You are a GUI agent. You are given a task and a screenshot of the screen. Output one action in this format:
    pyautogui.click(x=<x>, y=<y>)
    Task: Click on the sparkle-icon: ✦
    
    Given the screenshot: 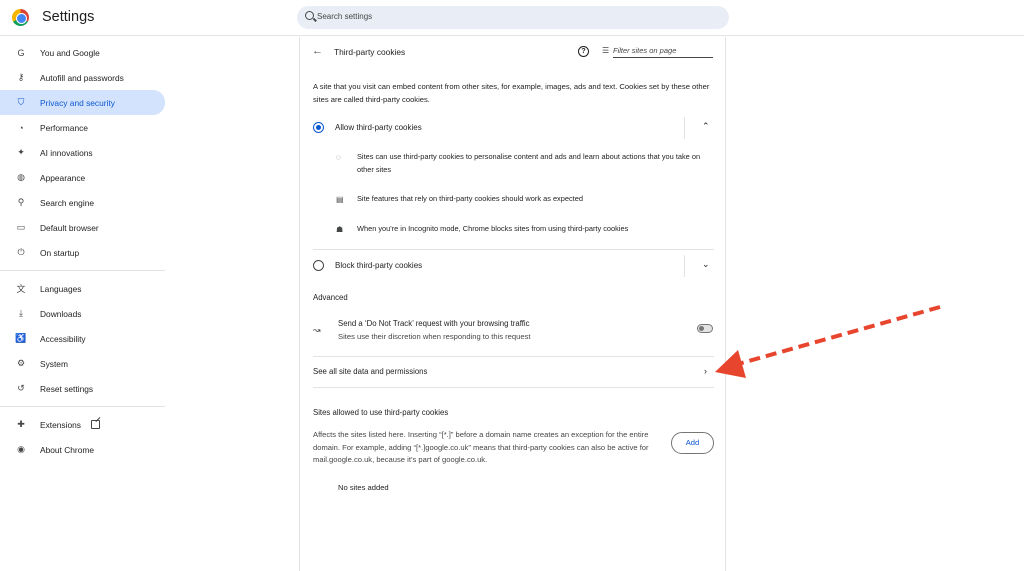 What is the action you would take?
    pyautogui.click(x=21, y=152)
    